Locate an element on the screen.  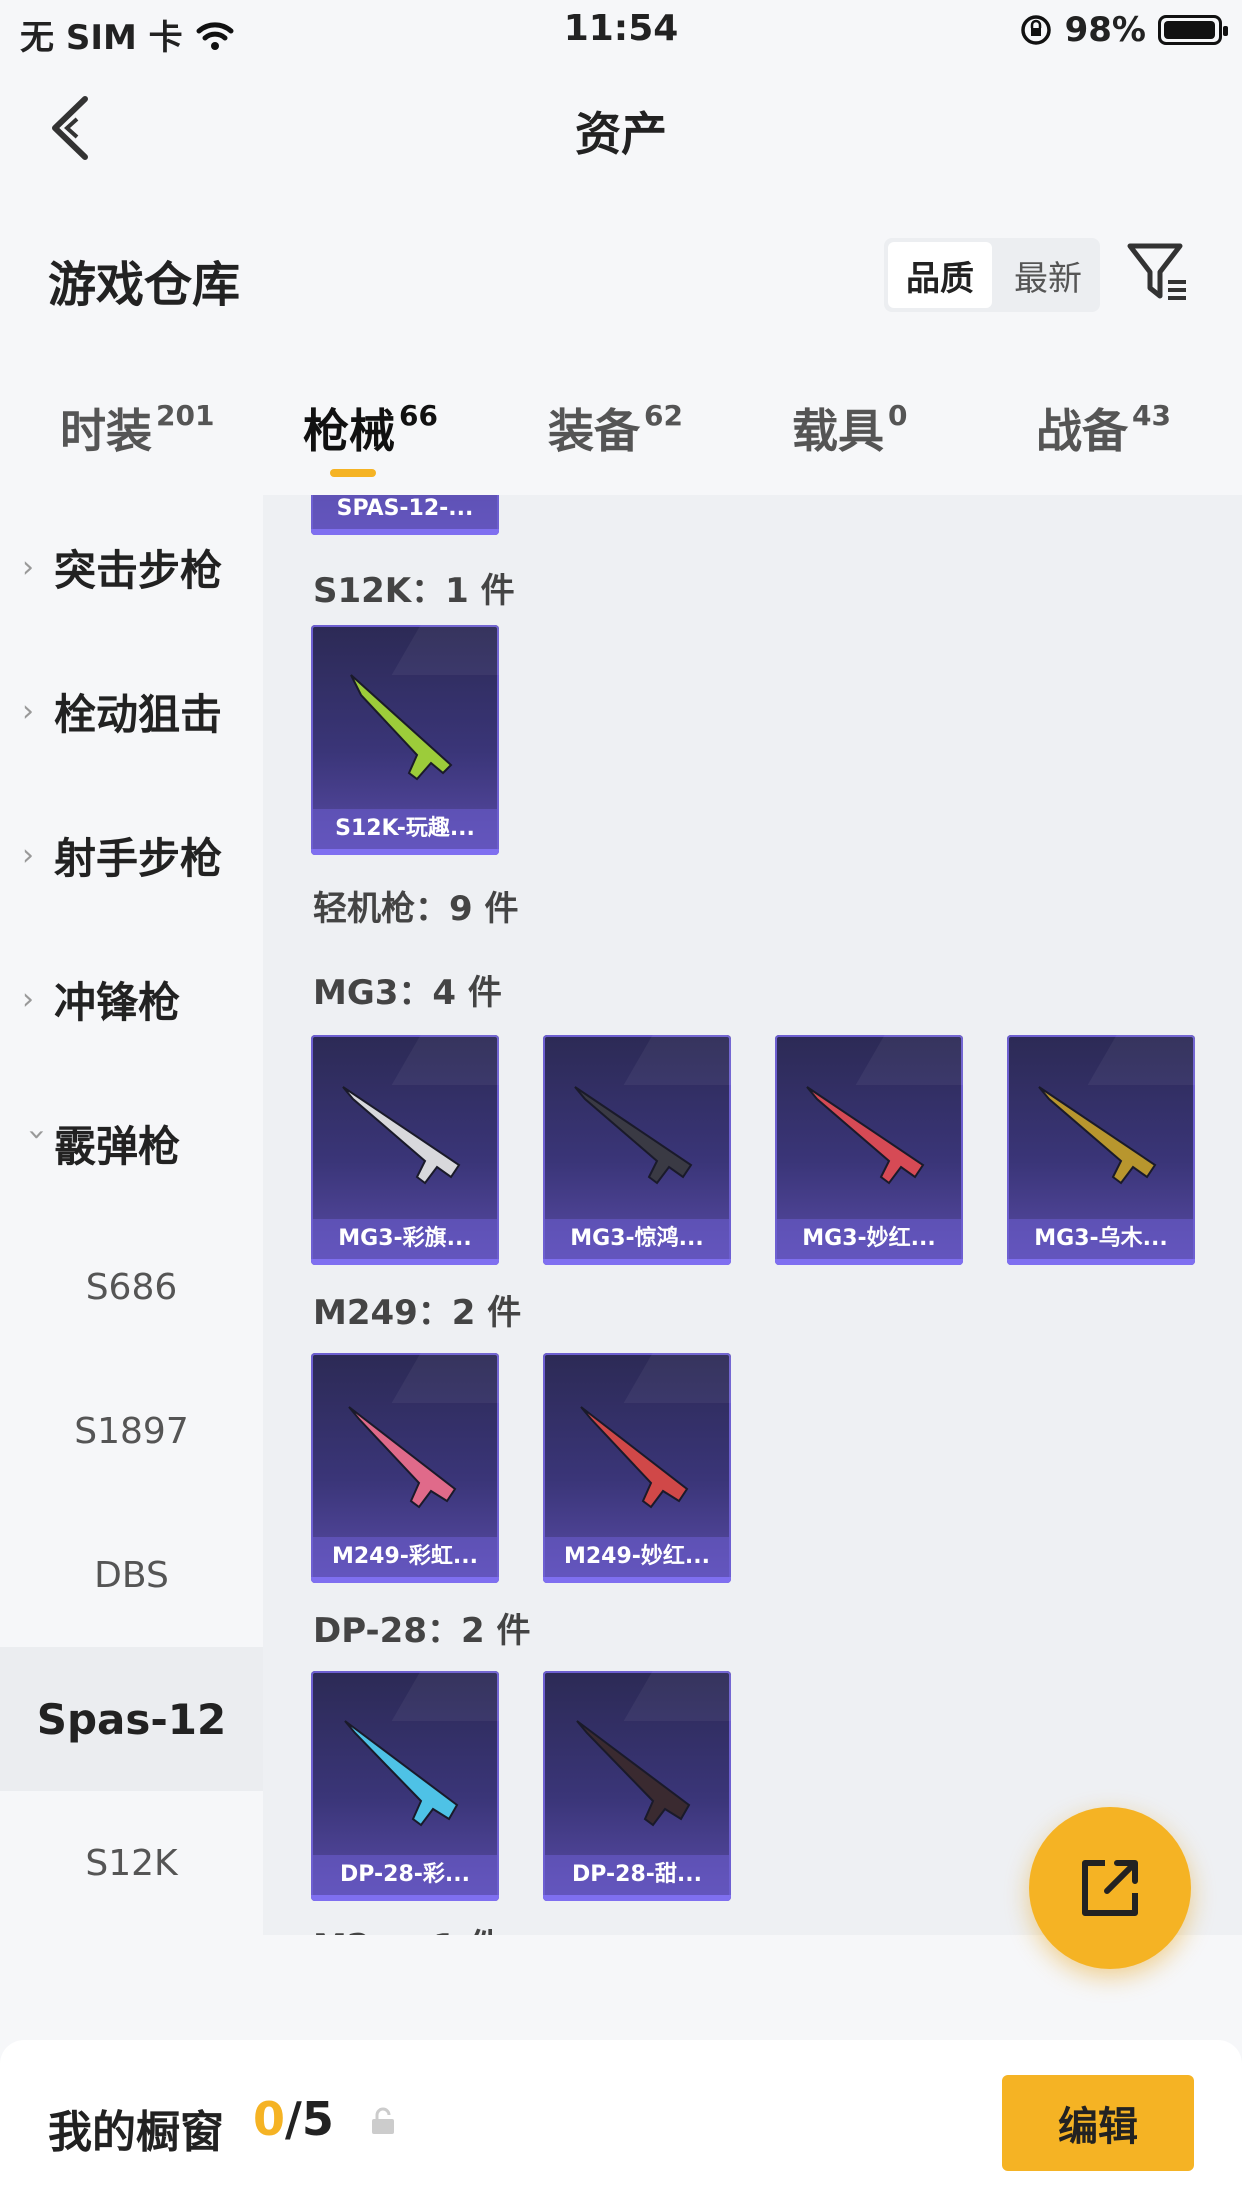
lock-icon is located at coordinates (383, 2120).